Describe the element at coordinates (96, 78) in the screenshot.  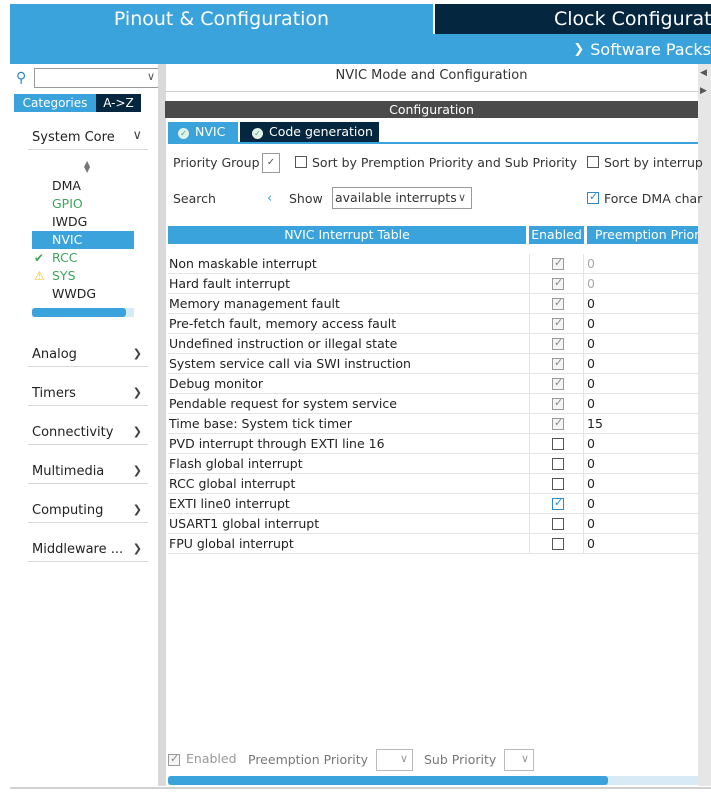
I see `search-input: ∨` at that location.